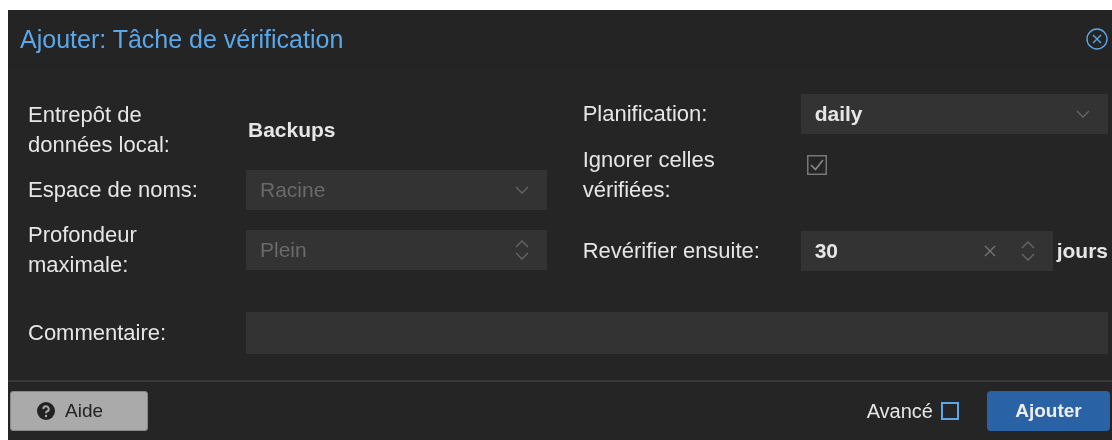  I want to click on spinner-arrows-icon, so click(1027, 251).